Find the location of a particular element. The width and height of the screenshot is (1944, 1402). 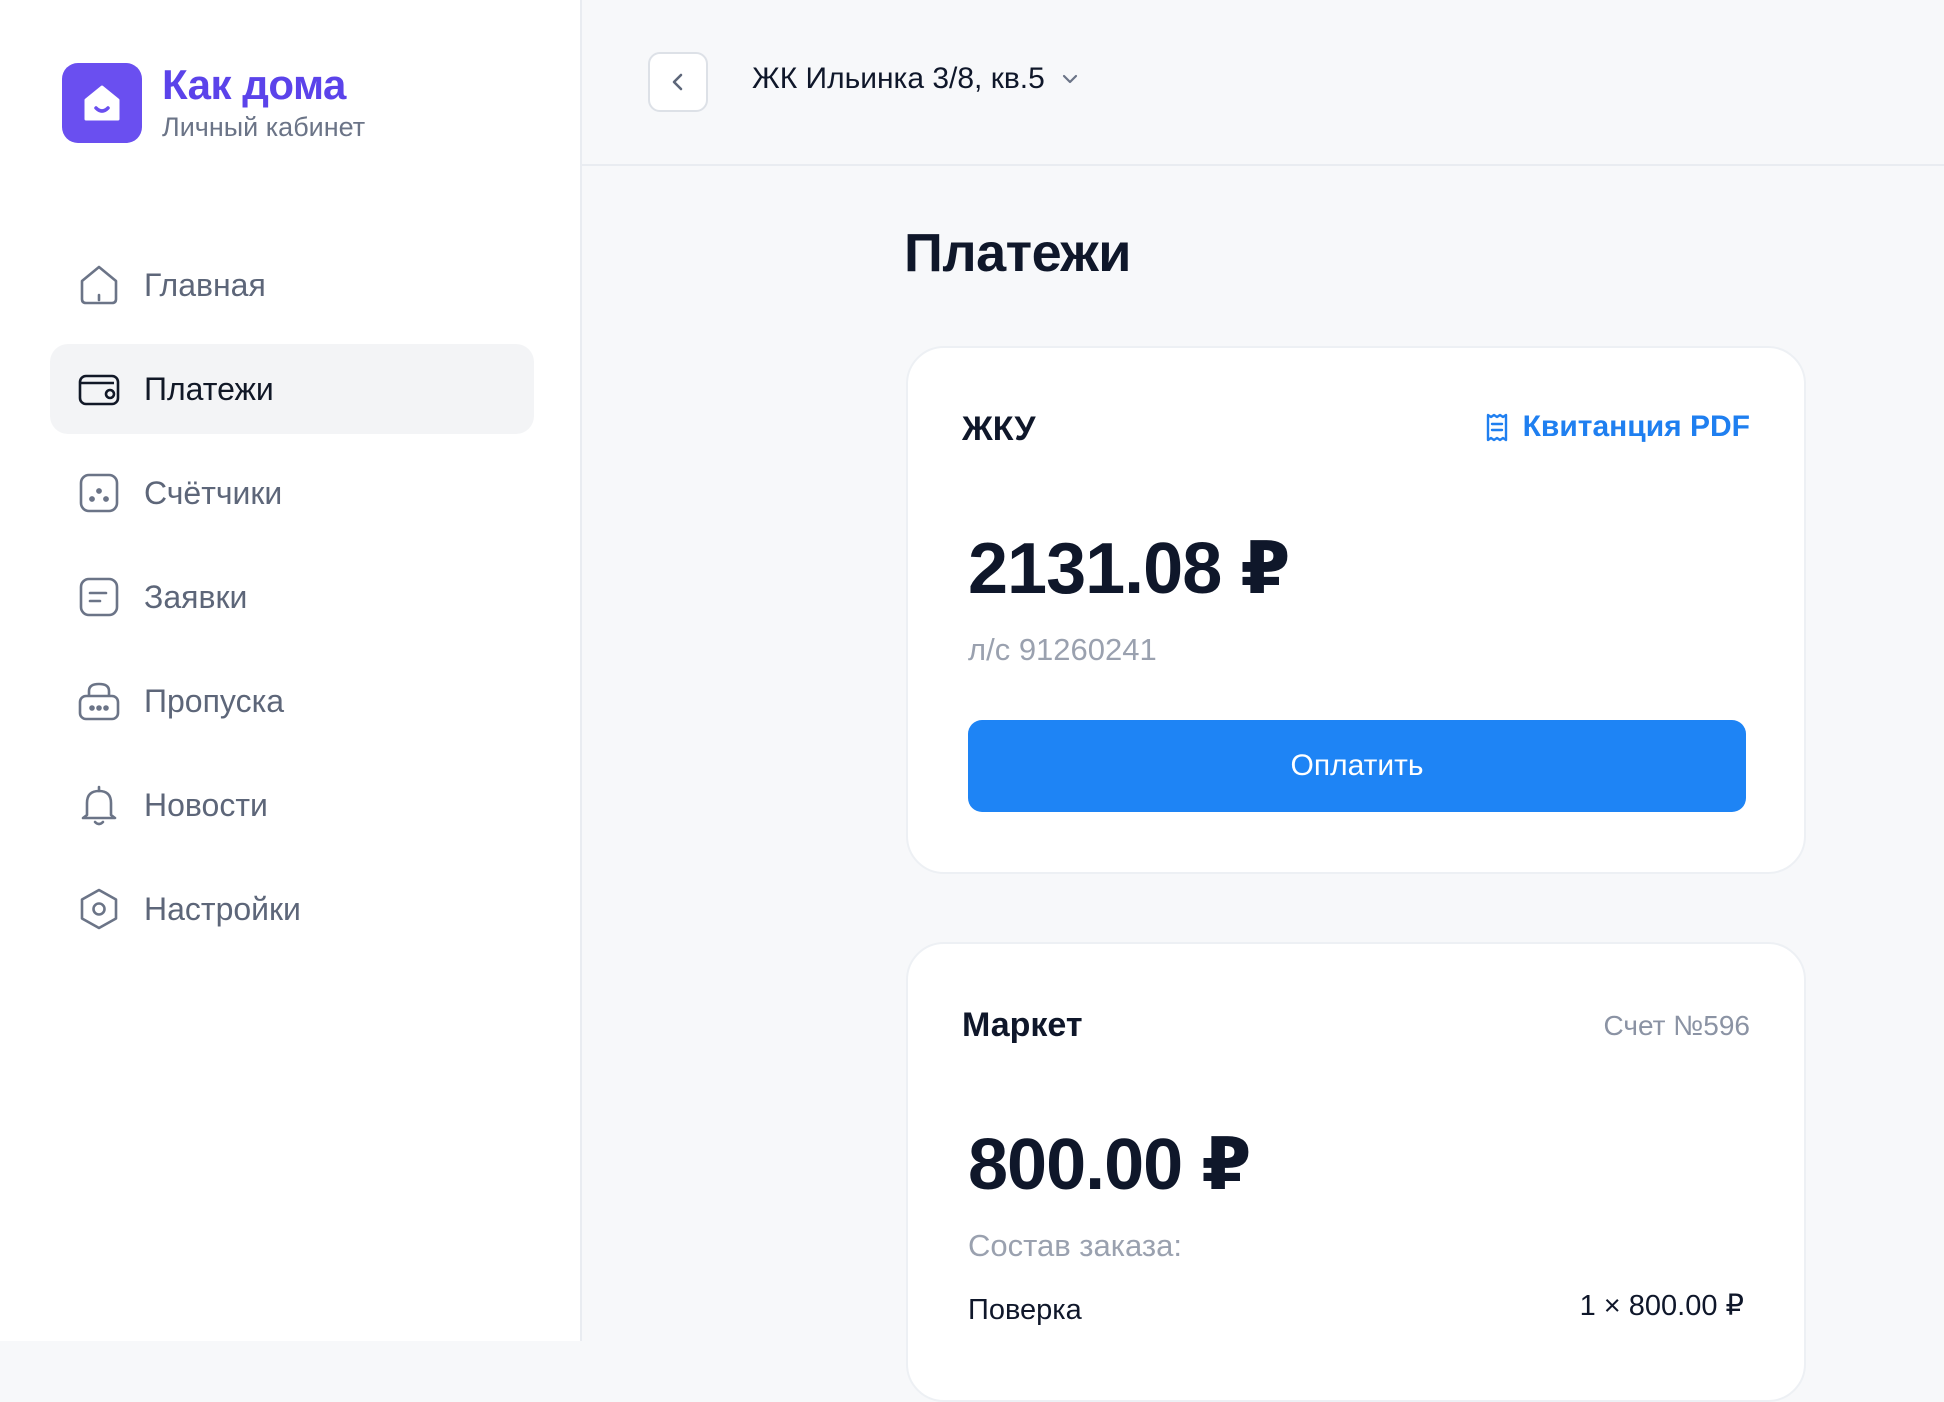

order-item-price: 1 × 800.00 ₽ is located at coordinates (1661, 1306).